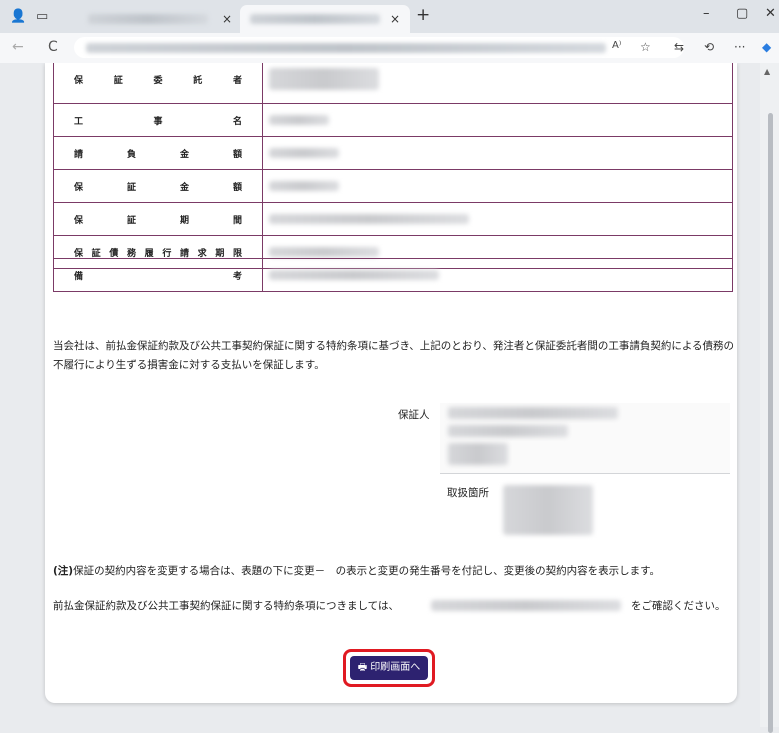 The height and width of the screenshot is (733, 779). I want to click on profile-icon: 👤, so click(18, 16).